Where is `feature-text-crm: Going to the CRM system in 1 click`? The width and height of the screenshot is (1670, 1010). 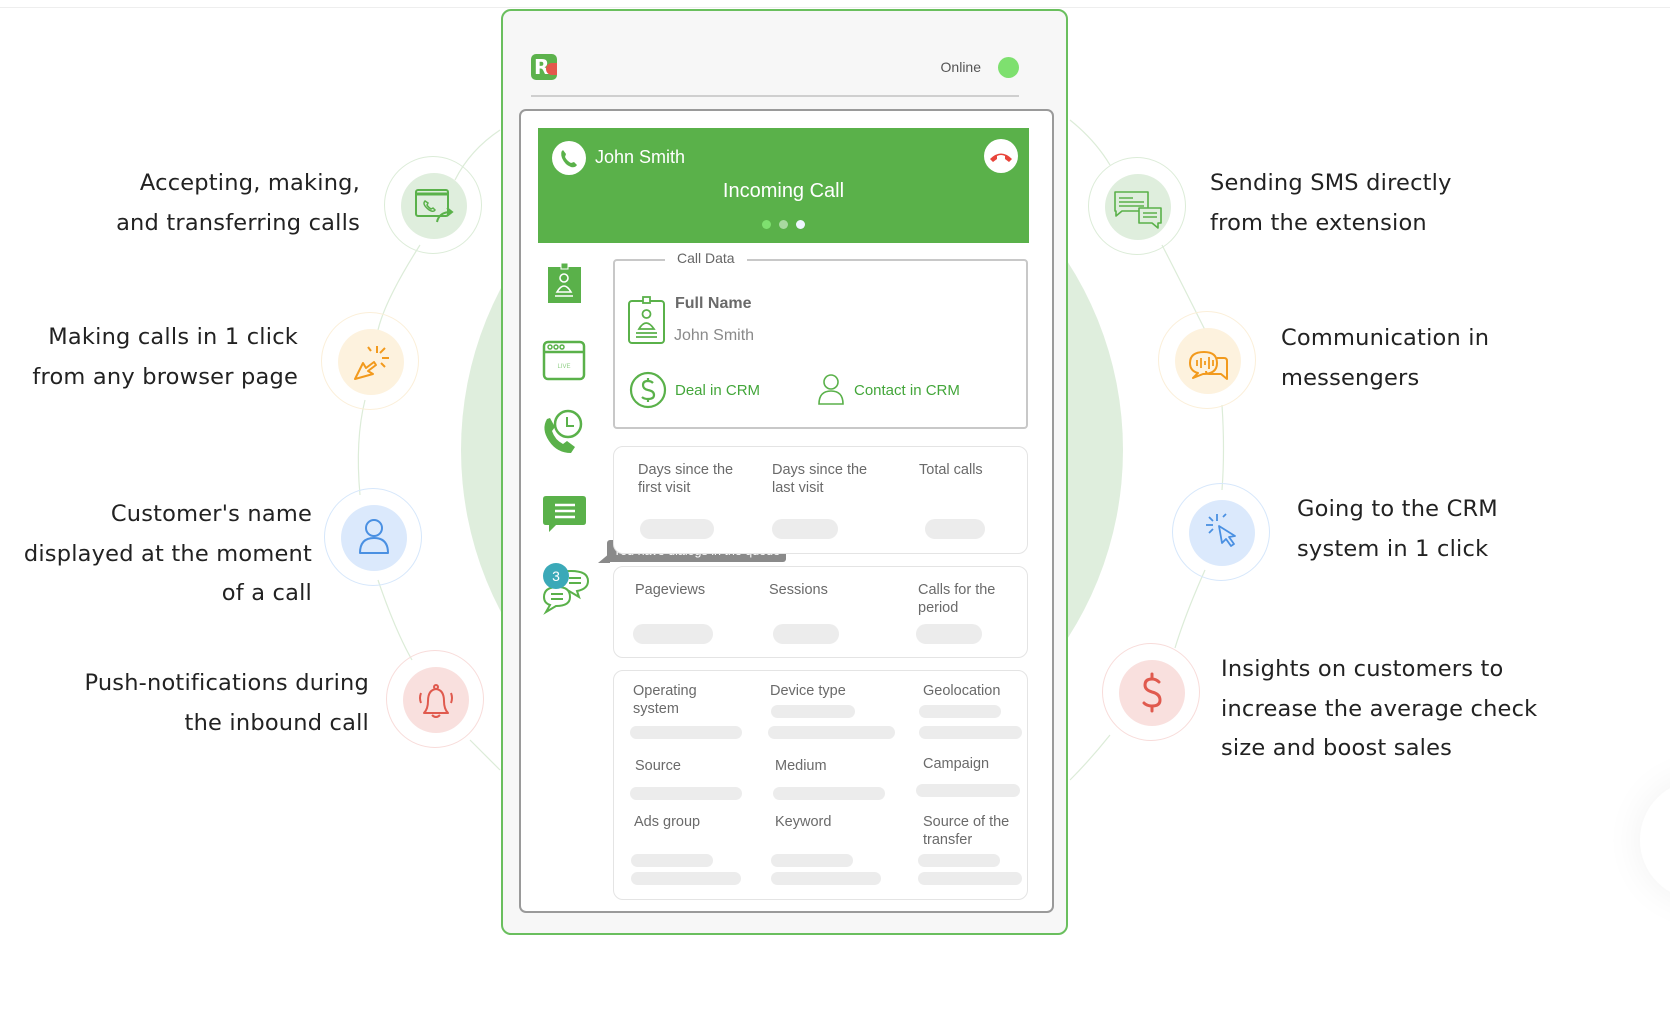
feature-text-crm: Going to the CRM system in 1 click is located at coordinates (1397, 529).